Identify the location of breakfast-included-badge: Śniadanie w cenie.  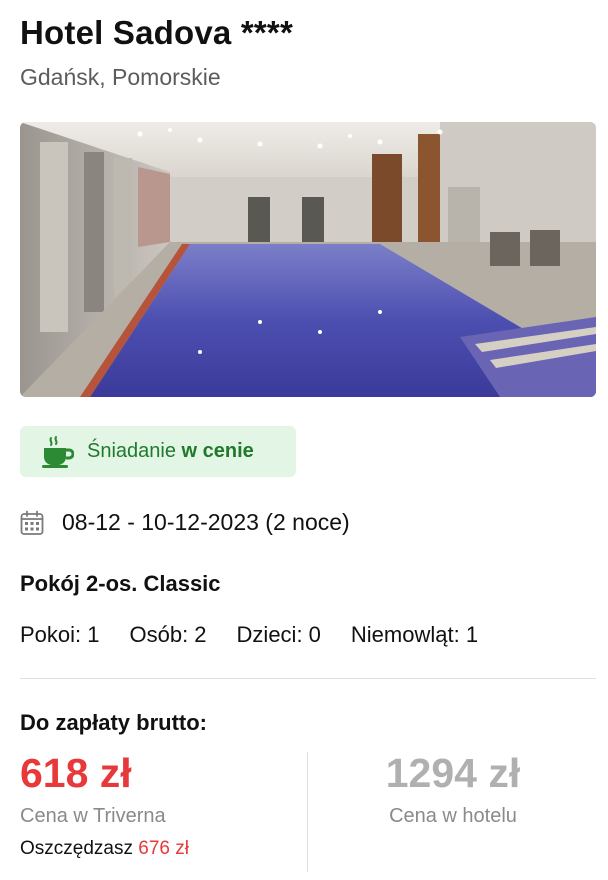
(158, 451).